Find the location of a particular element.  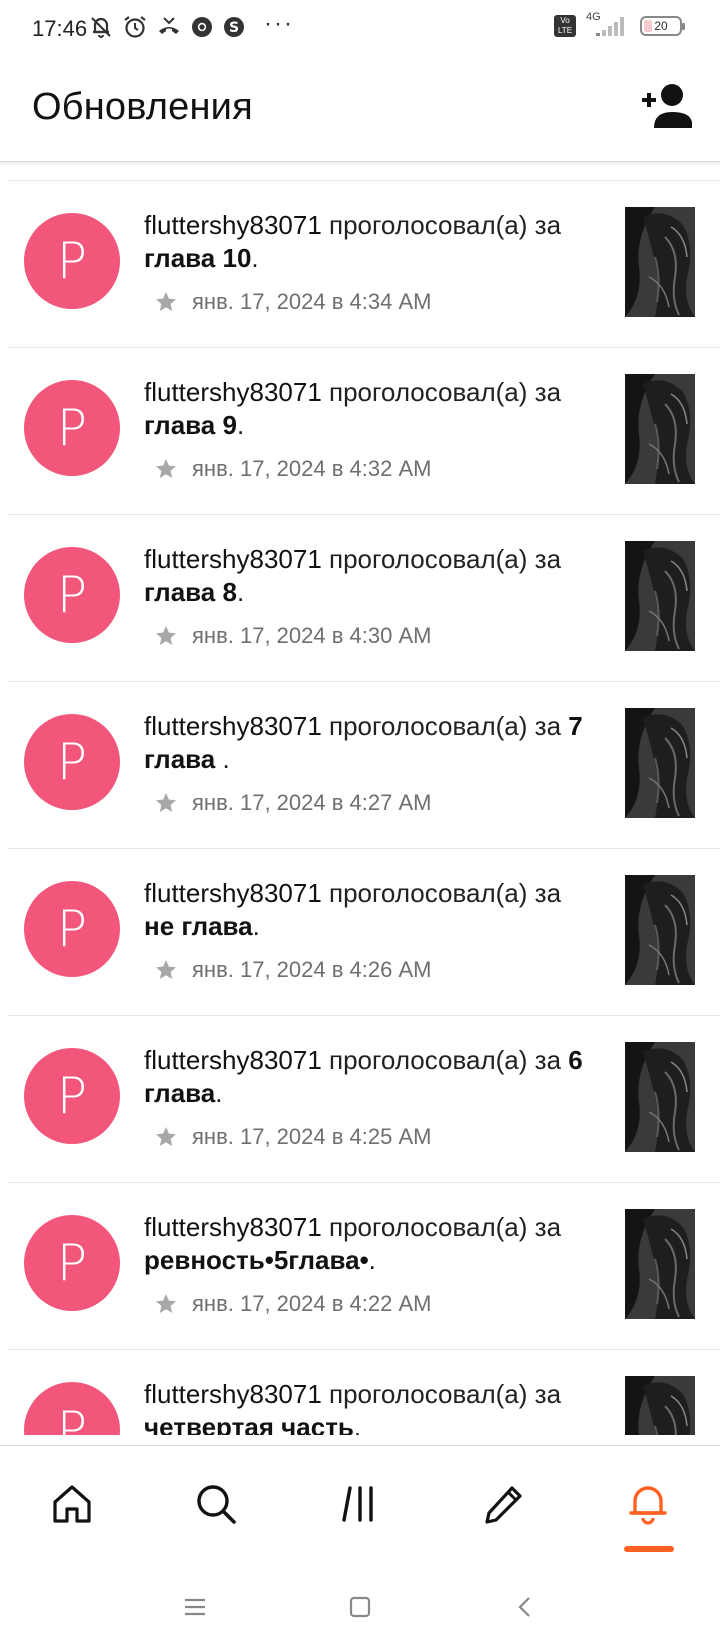

feed-item-meta: янв. 17, 2024 в 4:32 AM is located at coordinates (292, 469).